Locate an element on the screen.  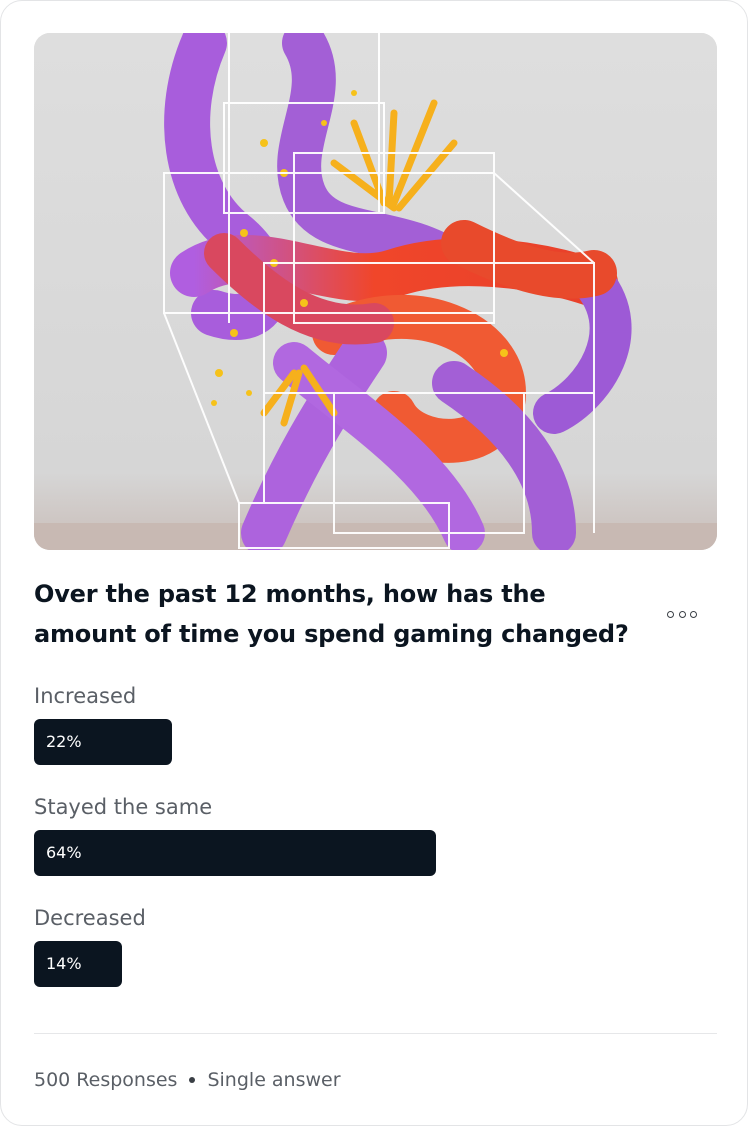
option-percent-decreased: 14% is located at coordinates (64, 963).